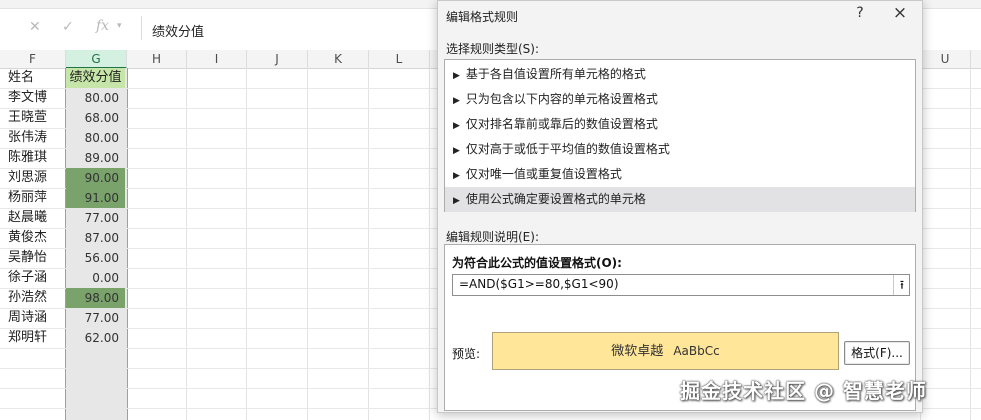  Describe the element at coordinates (539, 284) in the screenshot. I see `formula-input-value: =AND($G1>=80,$G1<90)` at that location.